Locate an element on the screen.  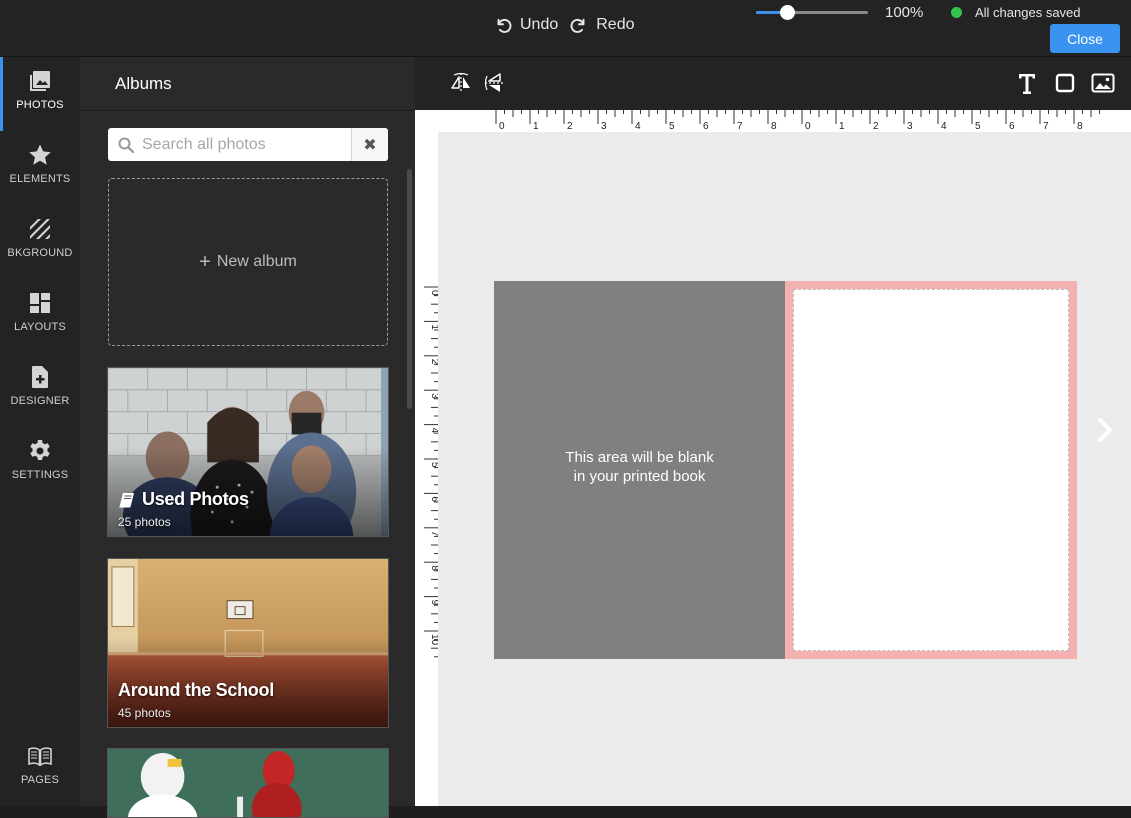
new-album-button: + New album is located at coordinates (248, 262).